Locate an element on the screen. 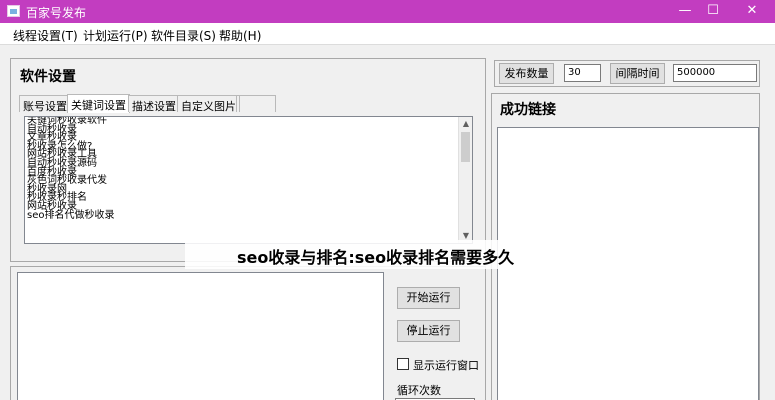  tab-keyword-settings: 关键词设置 is located at coordinates (98, 103).